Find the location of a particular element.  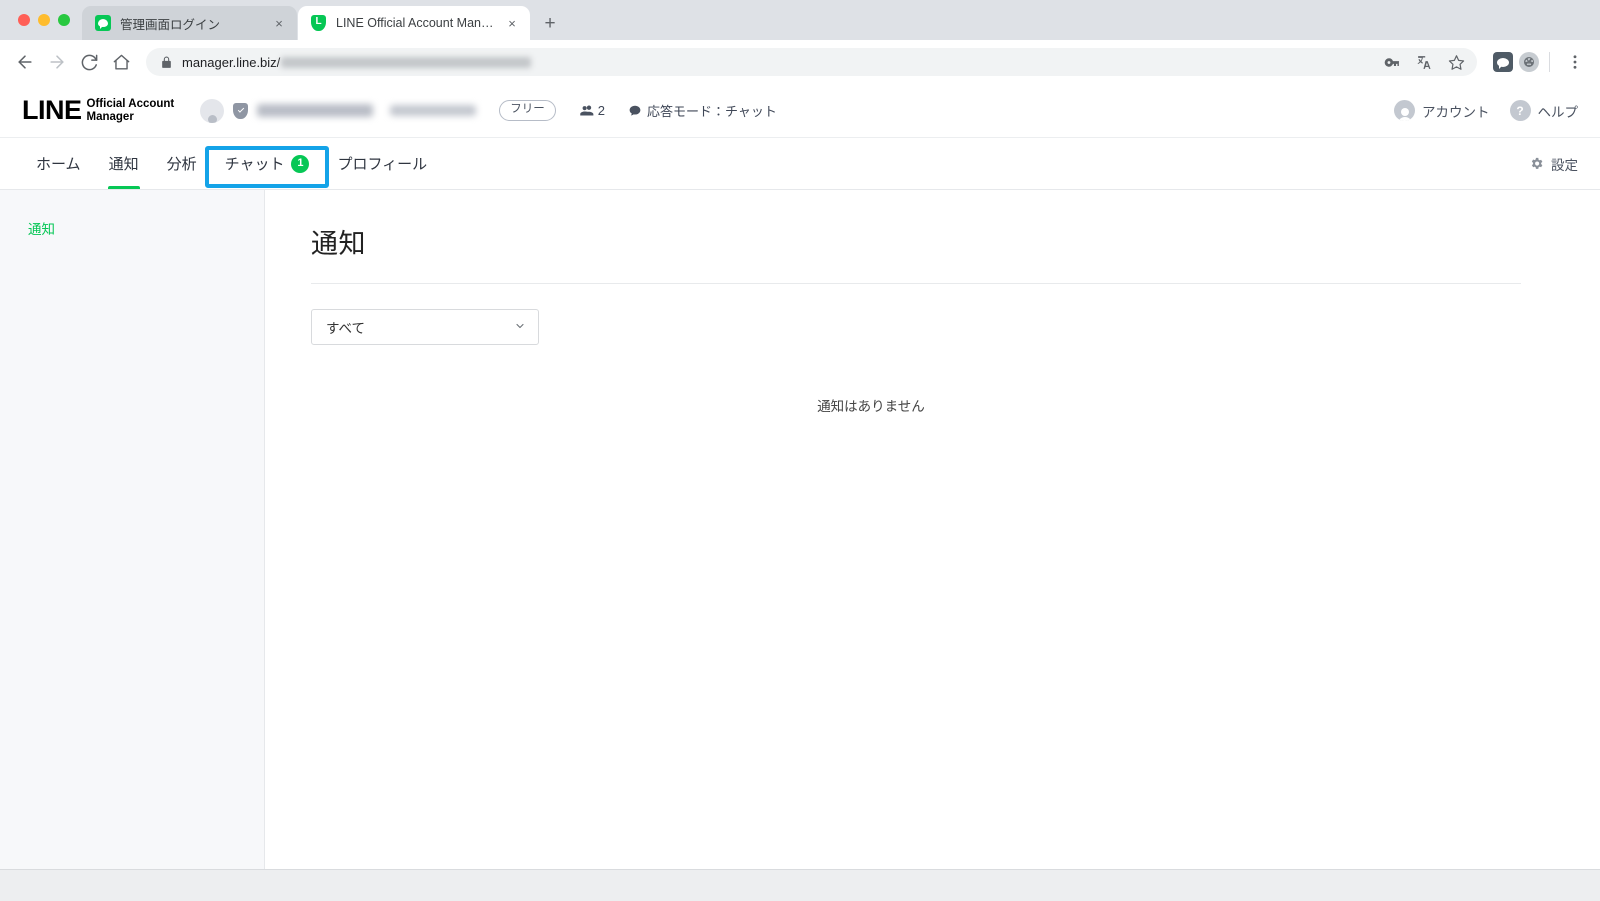

help-button: ? ヘルプ is located at coordinates (1544, 110).